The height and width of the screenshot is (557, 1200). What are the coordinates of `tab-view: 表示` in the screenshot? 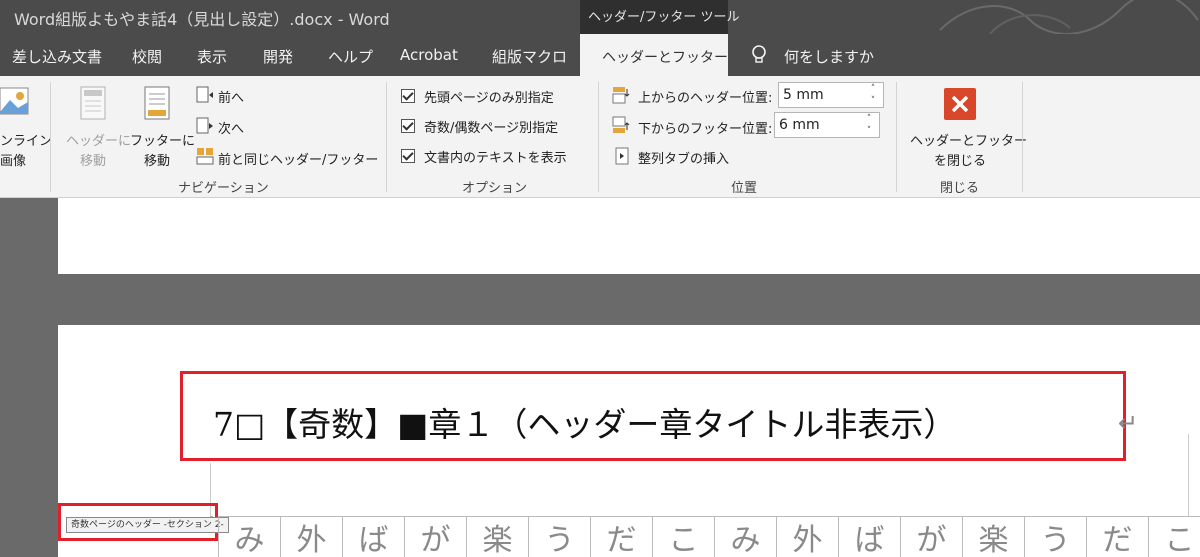 It's located at (212, 56).